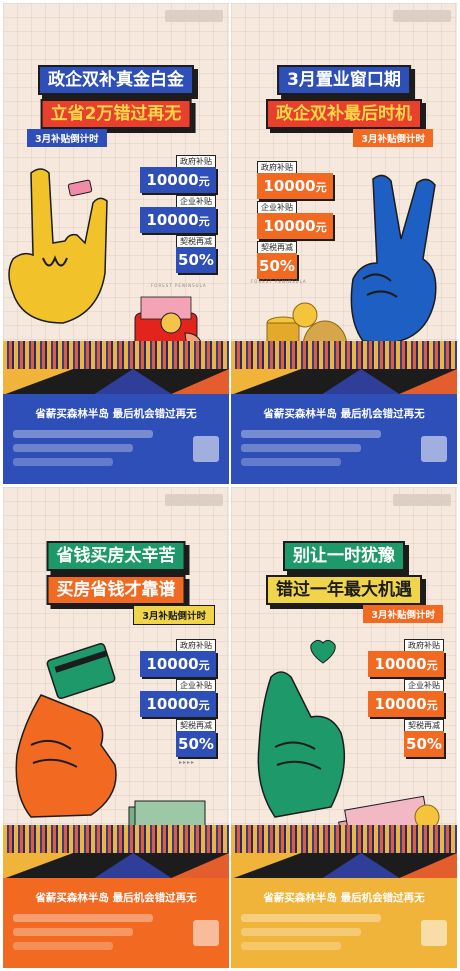 The image size is (460, 971). I want to click on headline-secondary: 买房省钱才靠谱, so click(116, 590).